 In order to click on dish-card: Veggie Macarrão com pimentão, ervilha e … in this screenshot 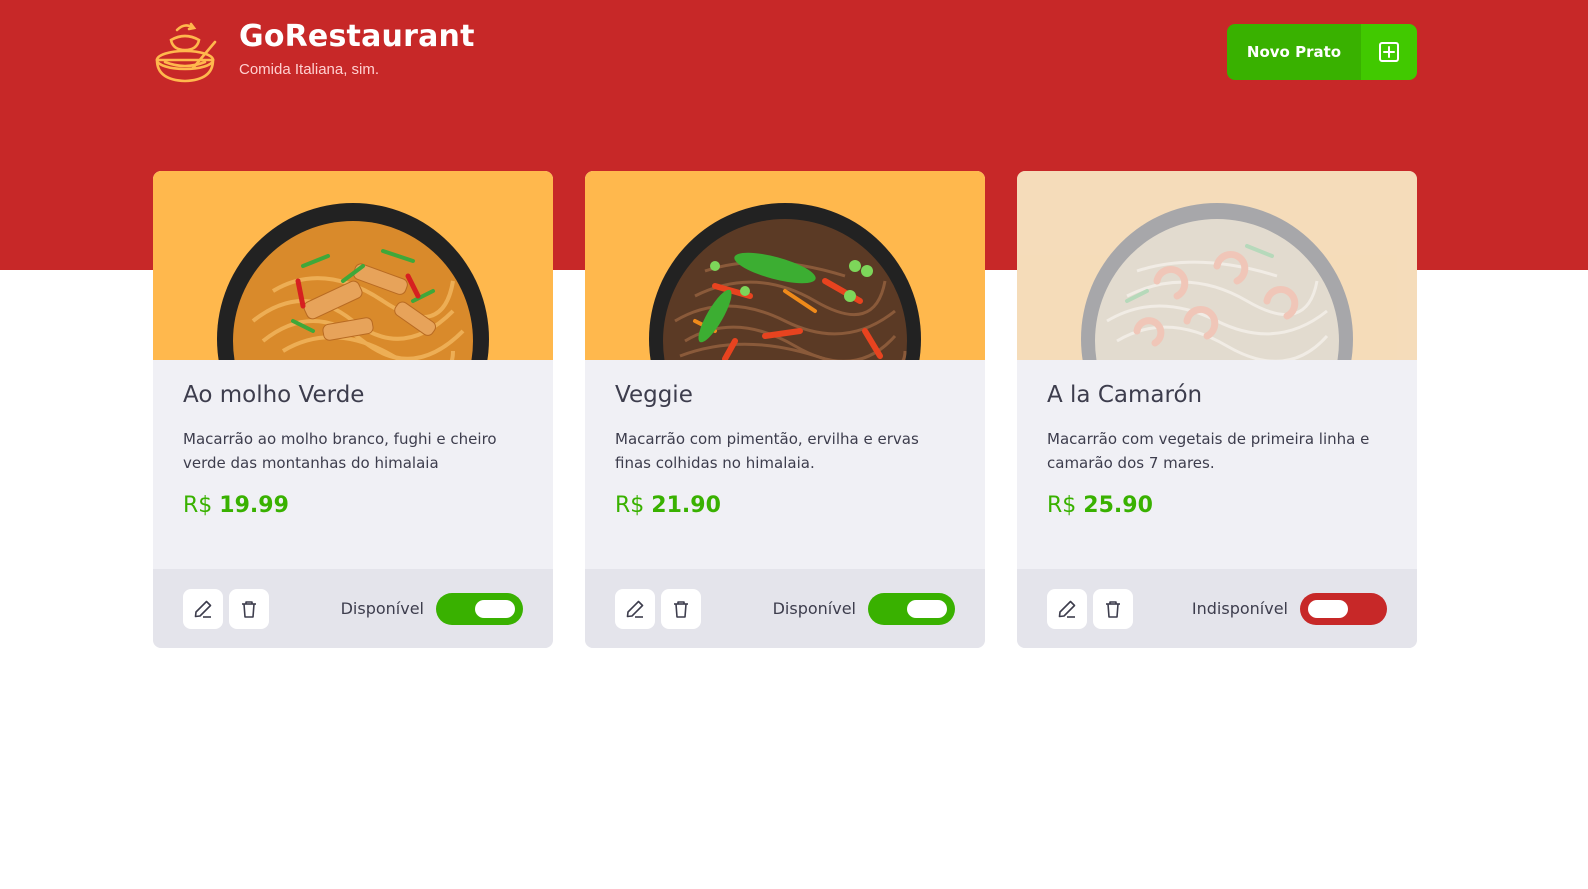, I will do `click(785, 409)`.